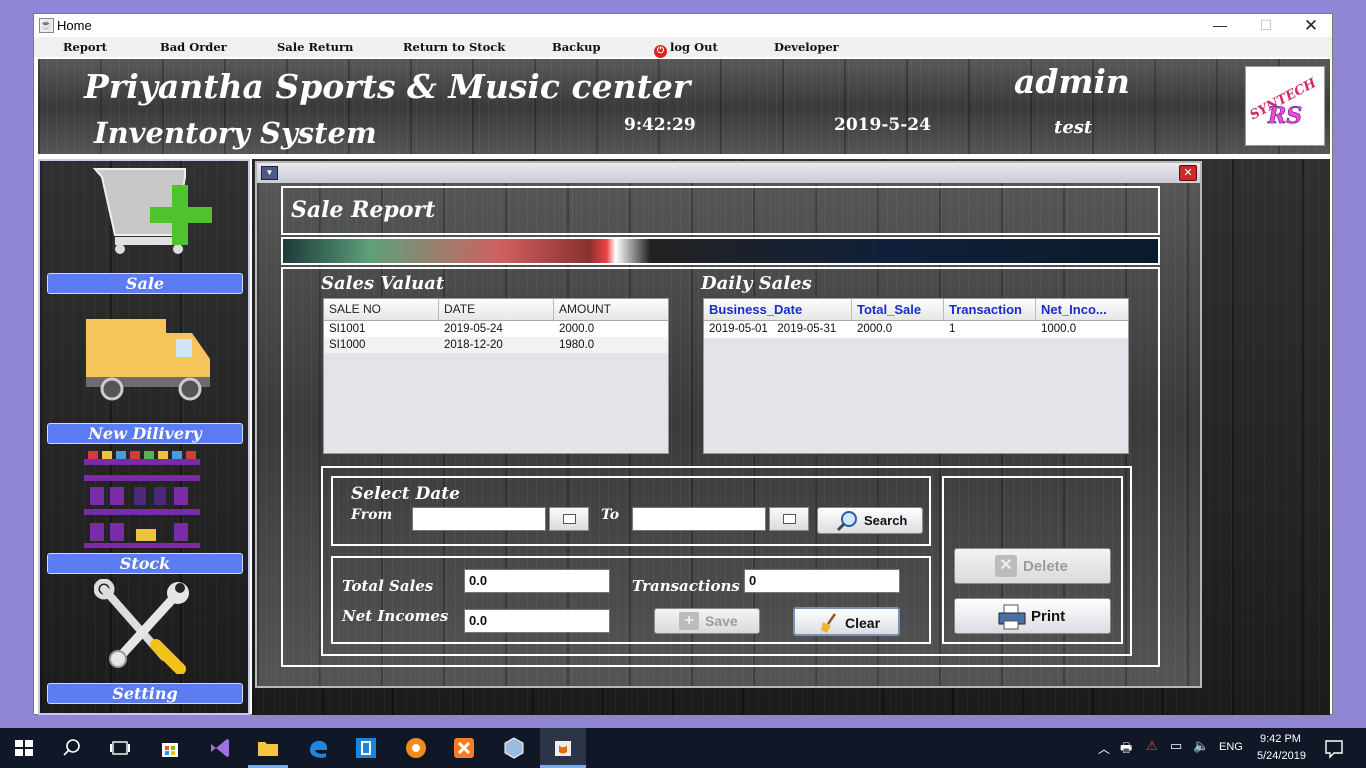 The image size is (1366, 768). Describe the element at coordinates (563, 748) in the screenshot. I see `java-icon` at that location.